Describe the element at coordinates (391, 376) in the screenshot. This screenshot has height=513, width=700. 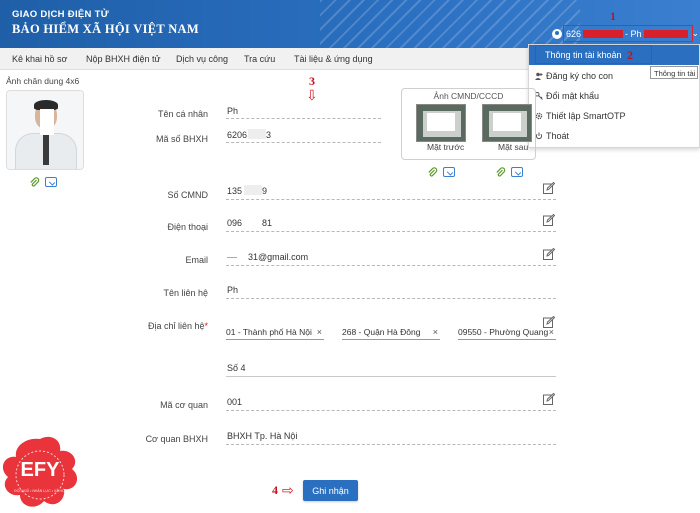
I see `underline-street` at that location.